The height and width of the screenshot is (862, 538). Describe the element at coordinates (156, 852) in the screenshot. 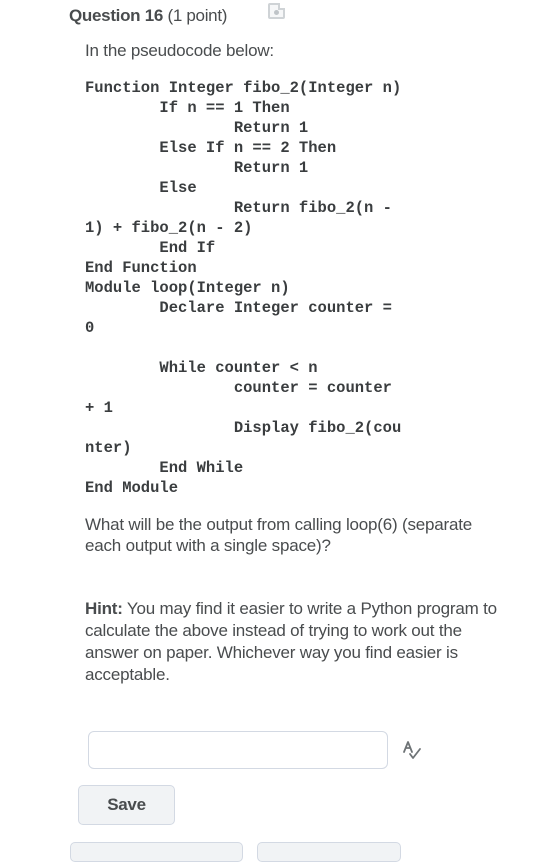

I see `bottom-button-left` at that location.